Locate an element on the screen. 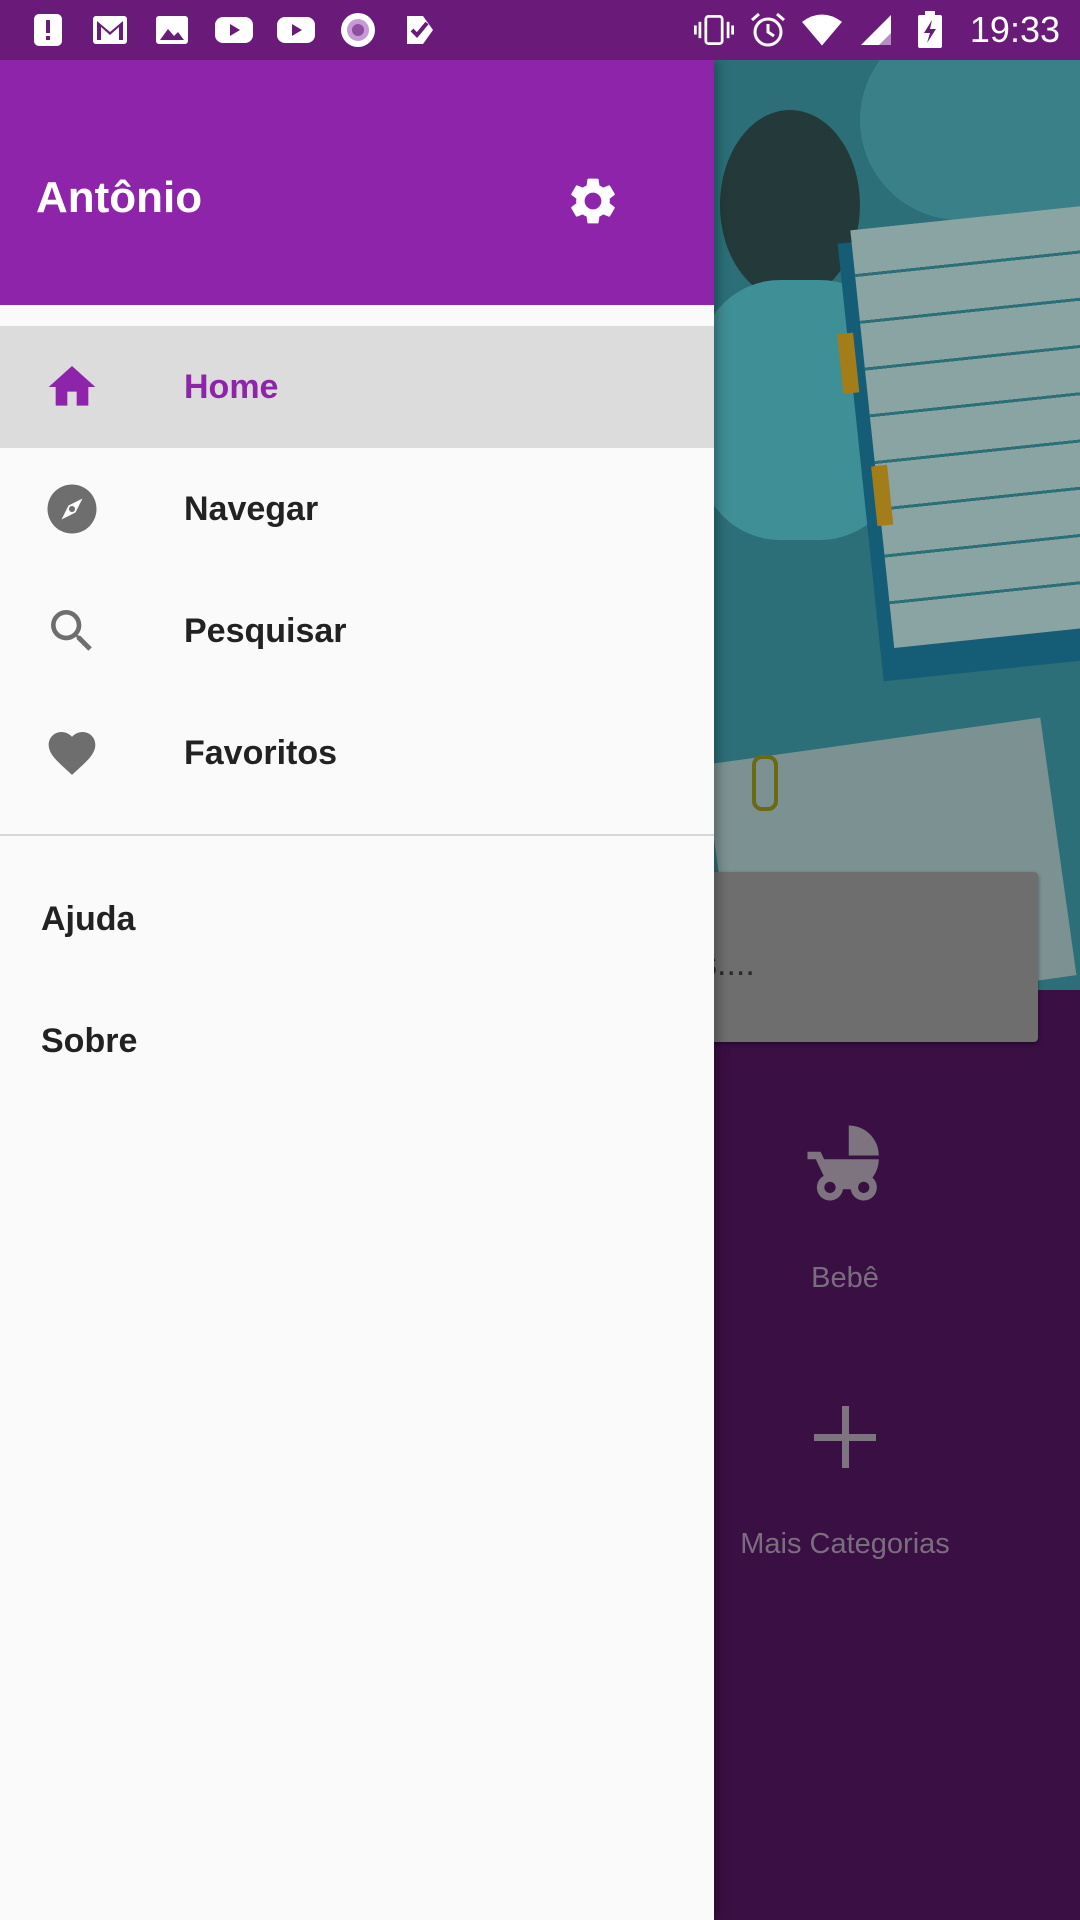  menu-item-sobre: Sobre is located at coordinates (357, 1041).